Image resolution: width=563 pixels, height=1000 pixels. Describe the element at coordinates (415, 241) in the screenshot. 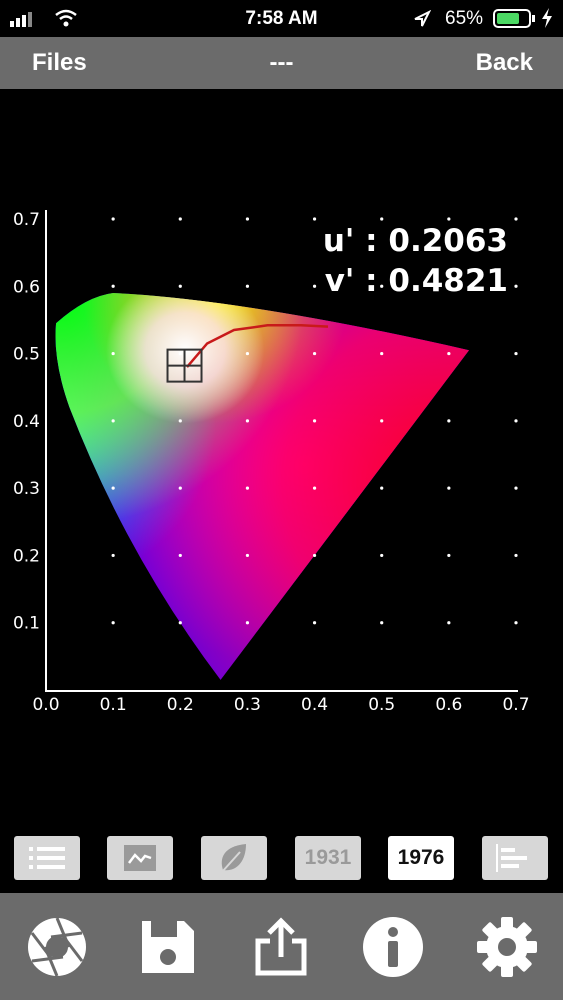

I see `u-prime-readout: u' : 0.2063` at that location.